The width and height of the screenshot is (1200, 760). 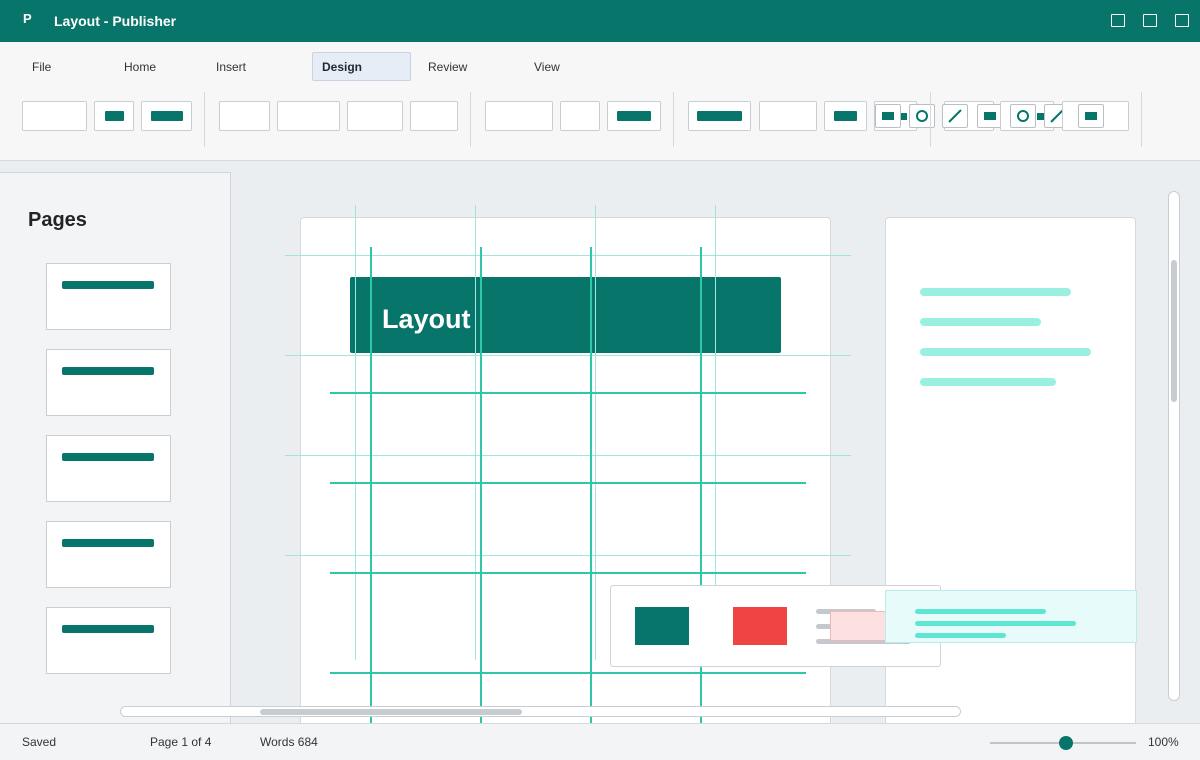 I want to click on header-text: Layout, so click(x=426, y=319).